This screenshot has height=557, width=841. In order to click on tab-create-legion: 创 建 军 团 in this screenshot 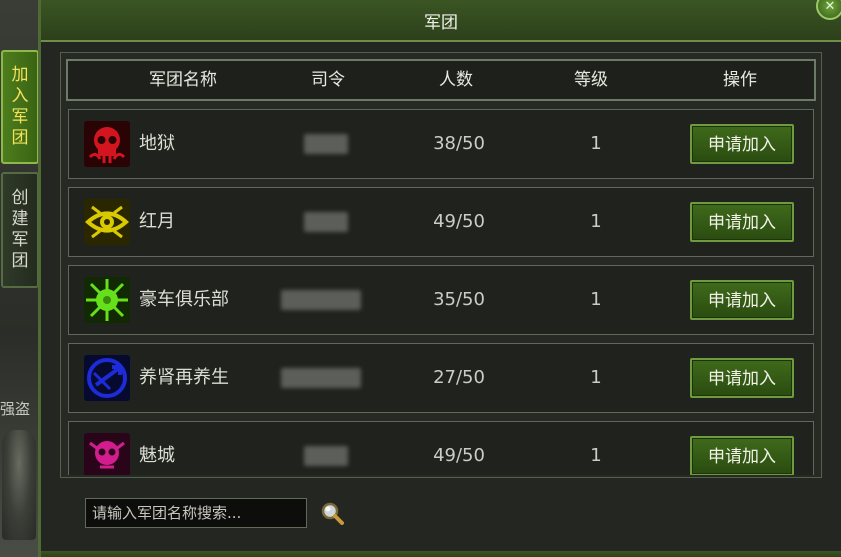, I will do `click(20, 230)`.